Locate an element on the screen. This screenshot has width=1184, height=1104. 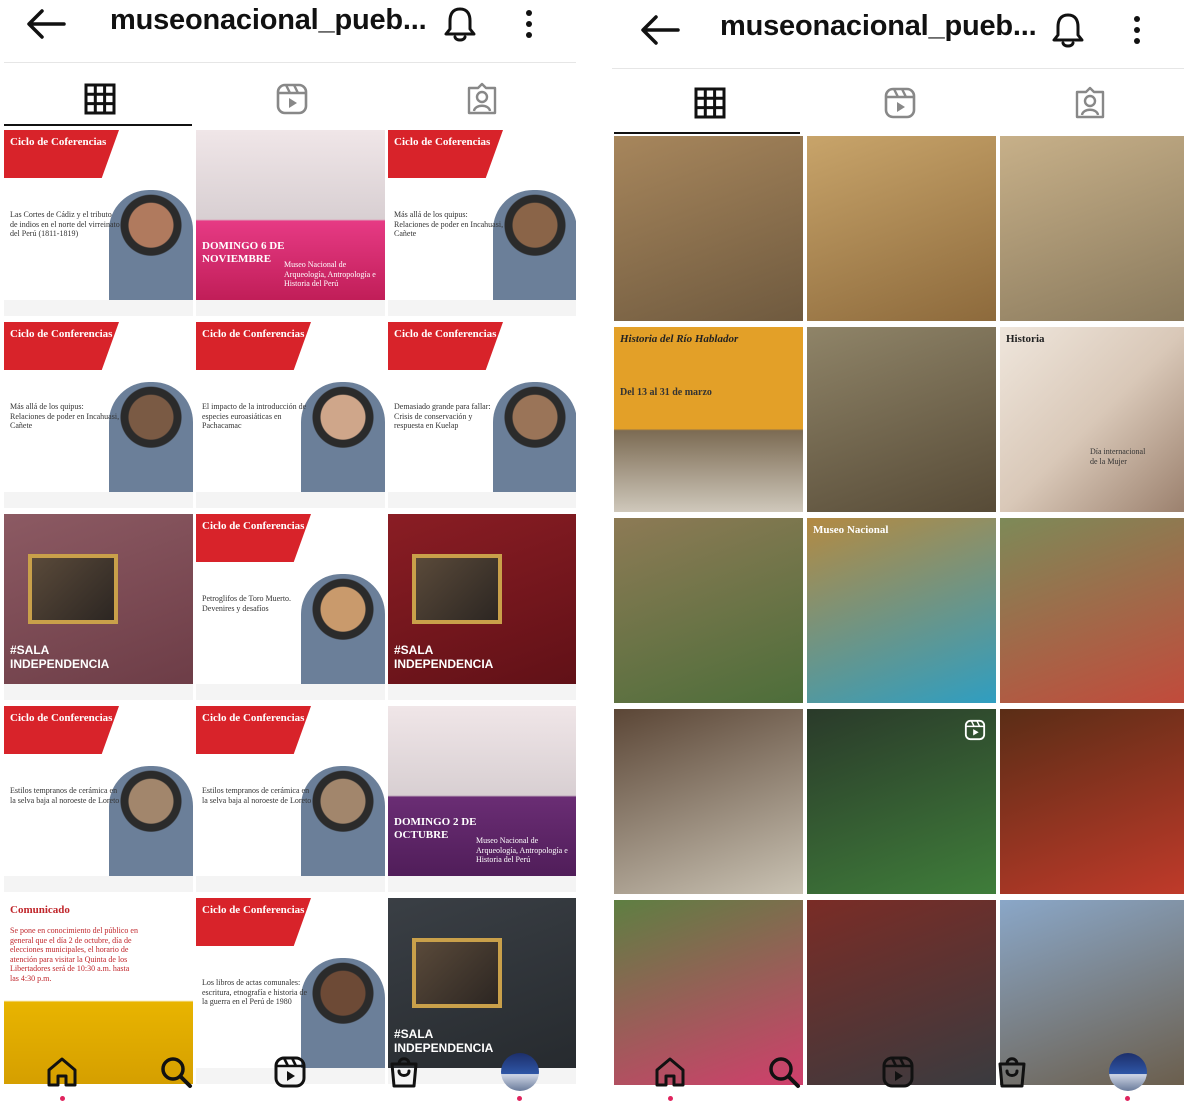
post-caption: Comunicado is located at coordinates (40, 910).